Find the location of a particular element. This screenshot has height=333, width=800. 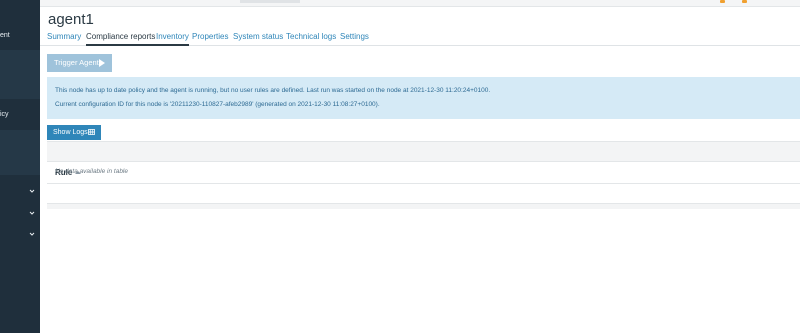

sidebar-item-label: icy is located at coordinates (4, 114).